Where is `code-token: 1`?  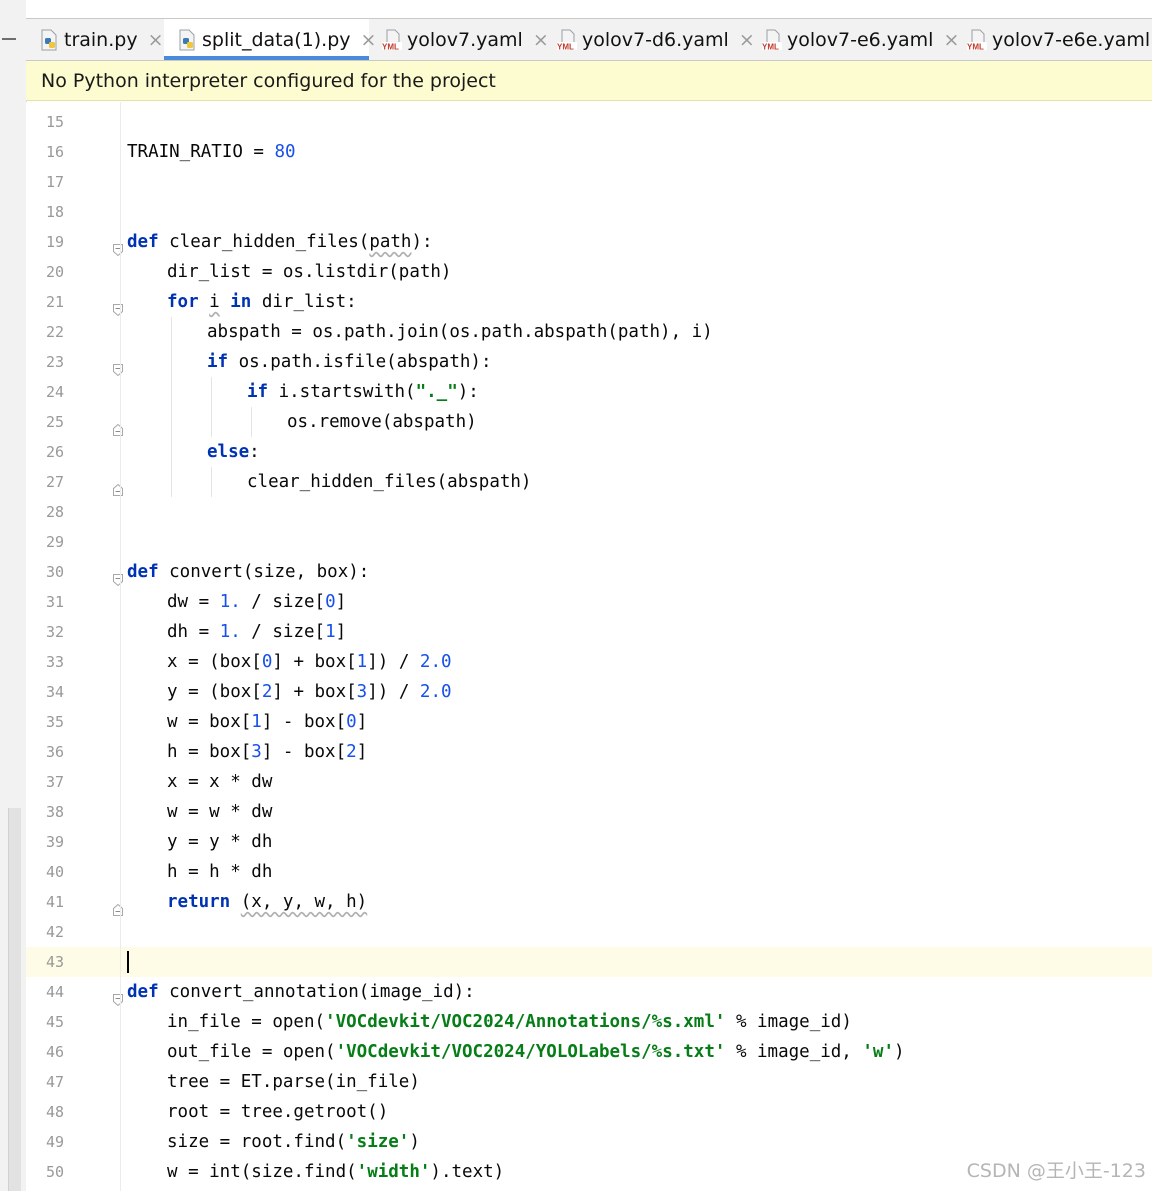
code-token: 1 is located at coordinates (362, 662).